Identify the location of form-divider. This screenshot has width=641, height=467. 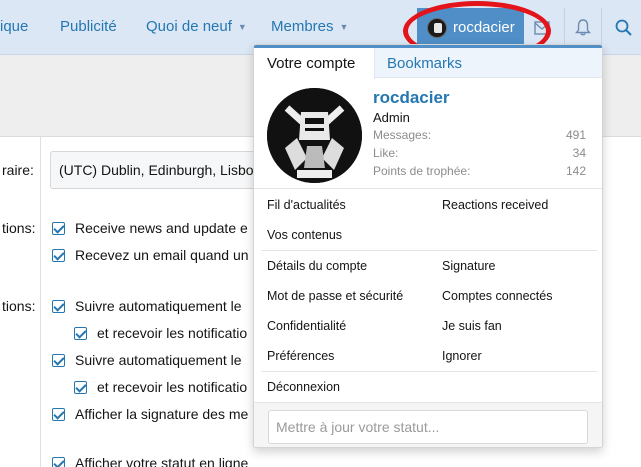
(40, 302).